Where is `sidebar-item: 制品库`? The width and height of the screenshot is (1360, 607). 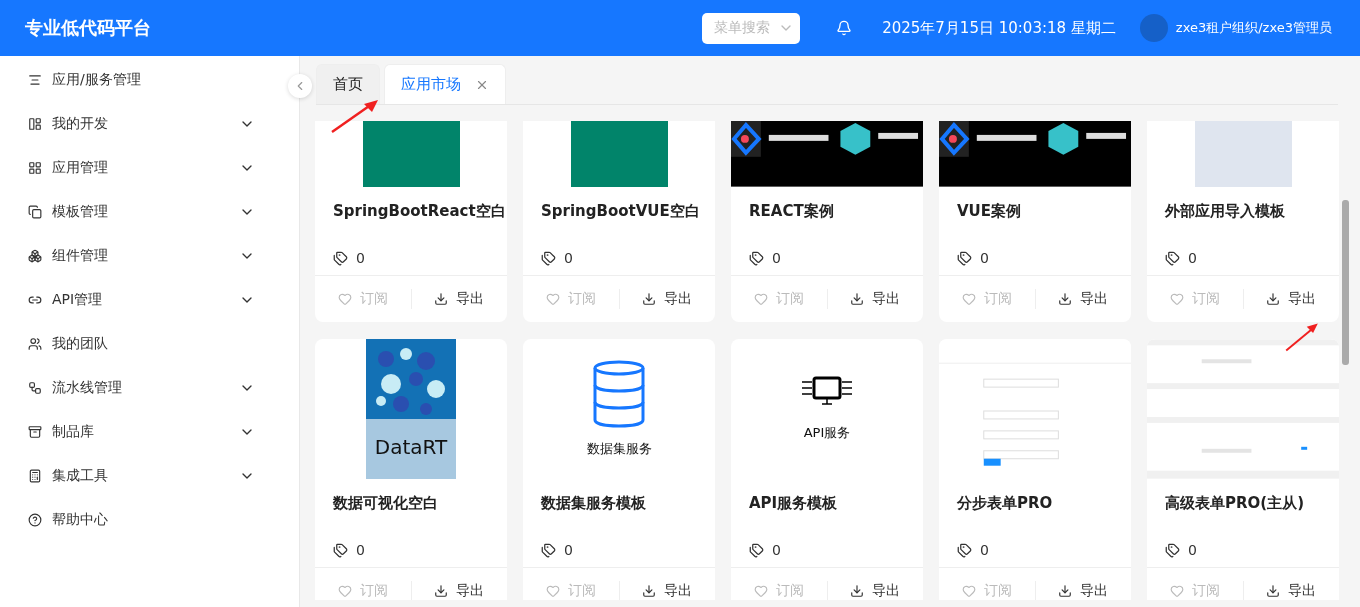 sidebar-item: 制品库 is located at coordinates (141, 432).